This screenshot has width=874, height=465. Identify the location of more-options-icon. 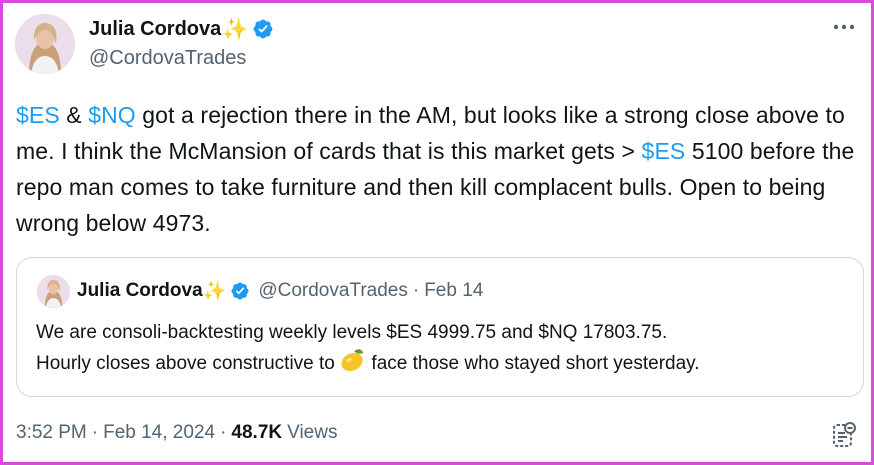
(844, 27).